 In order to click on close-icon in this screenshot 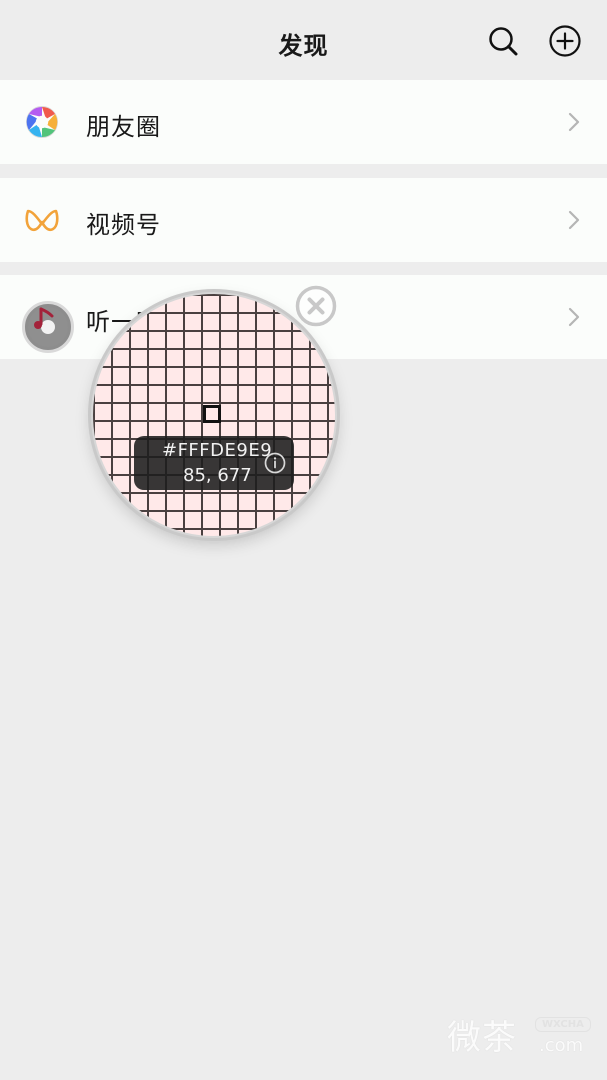, I will do `click(316, 306)`.